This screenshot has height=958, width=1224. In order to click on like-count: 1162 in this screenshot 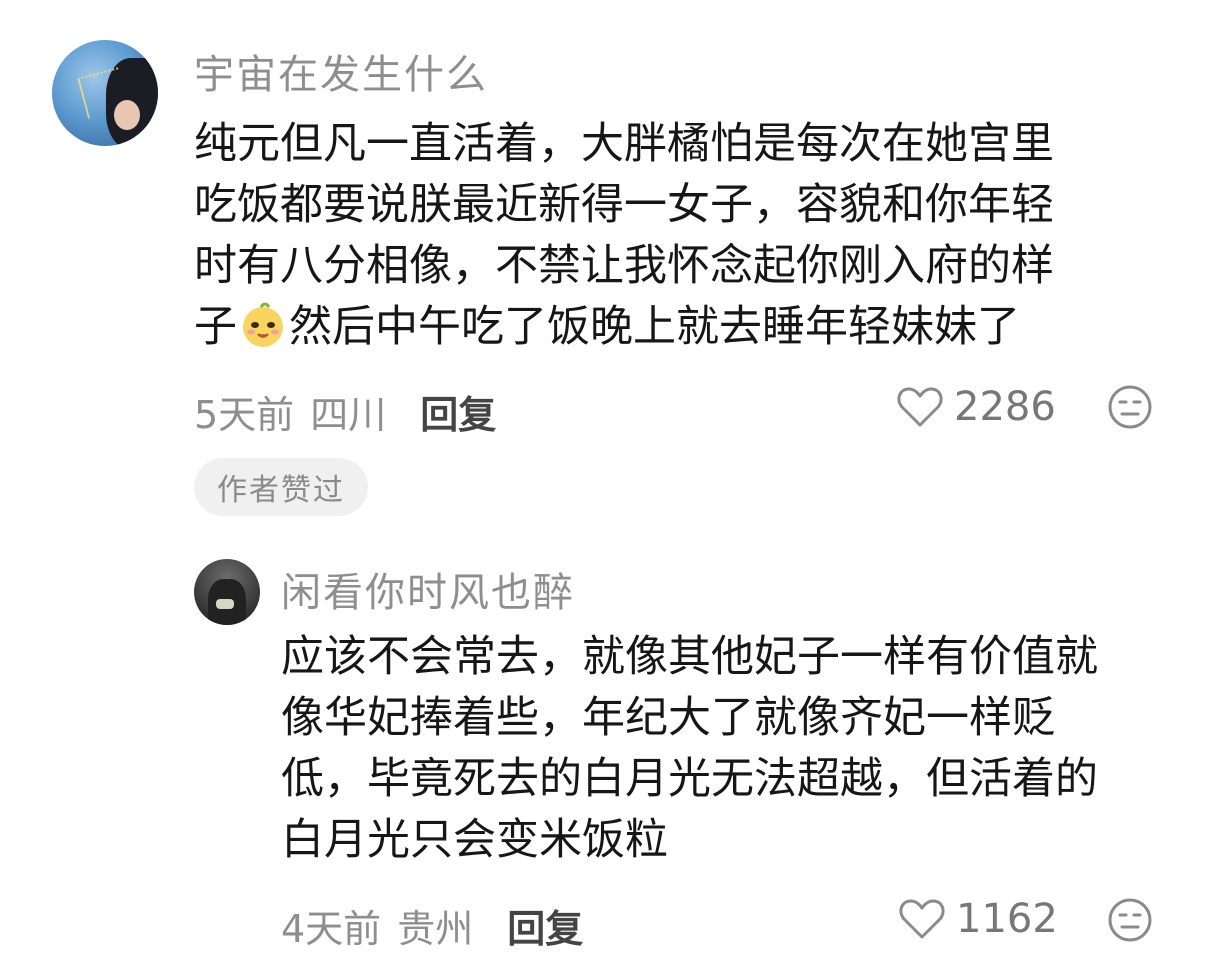, I will do `click(1007, 919)`.